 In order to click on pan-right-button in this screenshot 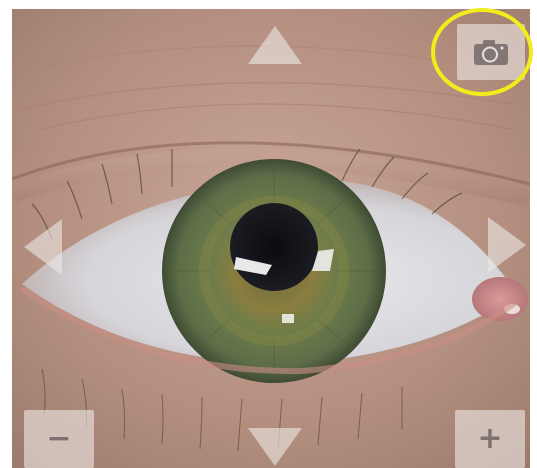, I will do `click(507, 245)`.